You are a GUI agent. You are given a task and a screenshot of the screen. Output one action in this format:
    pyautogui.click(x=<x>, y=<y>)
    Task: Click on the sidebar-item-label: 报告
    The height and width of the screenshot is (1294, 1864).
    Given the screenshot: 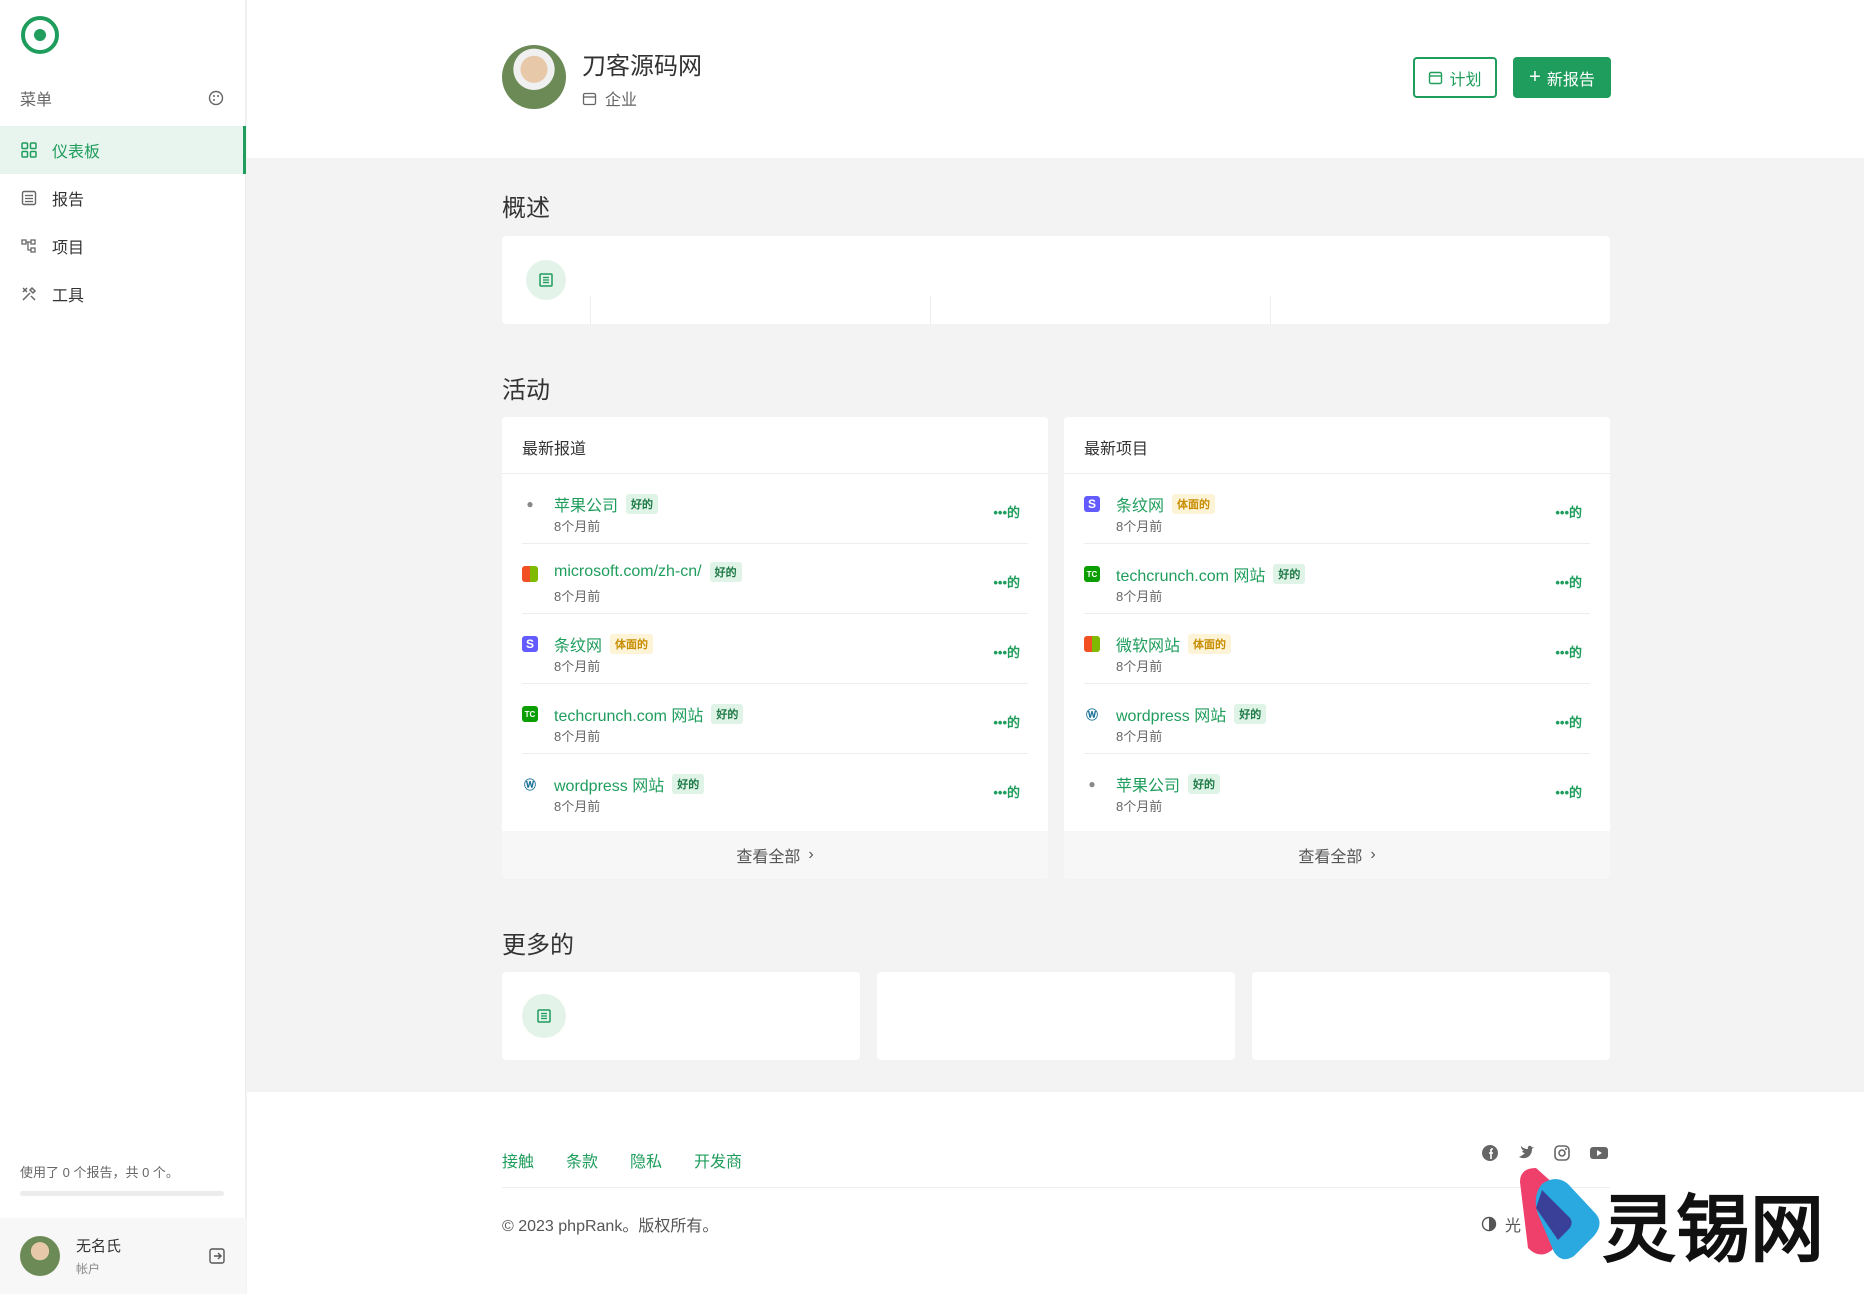 What is the action you would take?
    pyautogui.click(x=68, y=200)
    